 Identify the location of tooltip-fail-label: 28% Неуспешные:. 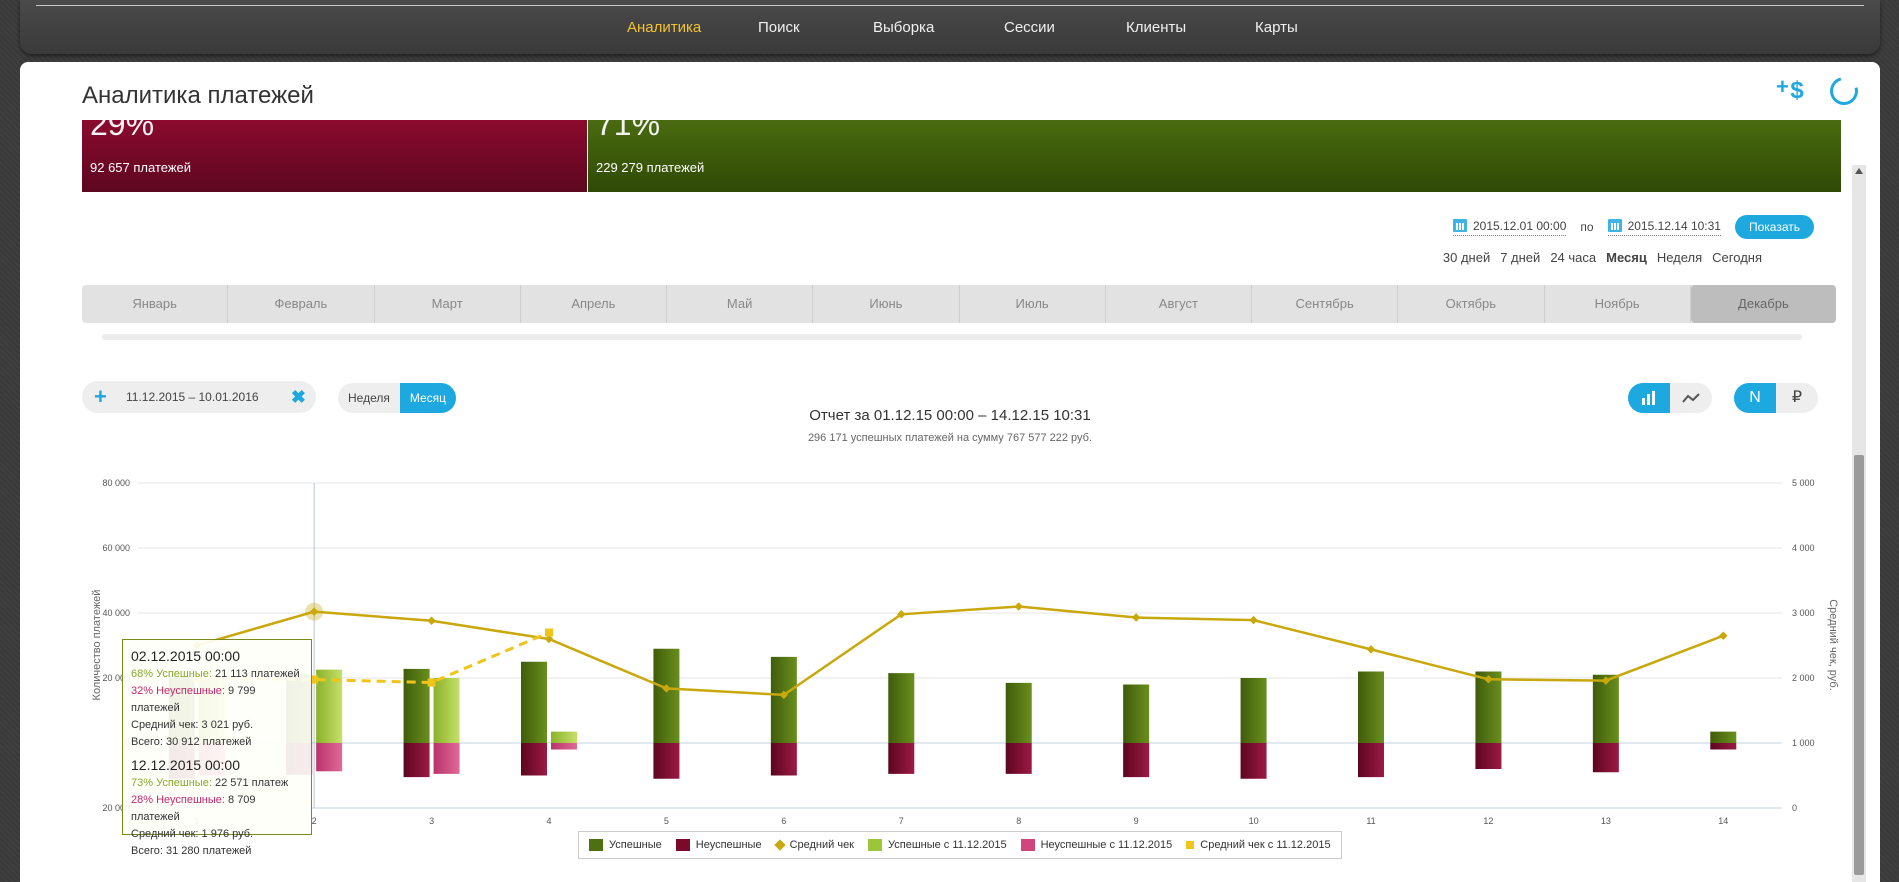
(178, 800).